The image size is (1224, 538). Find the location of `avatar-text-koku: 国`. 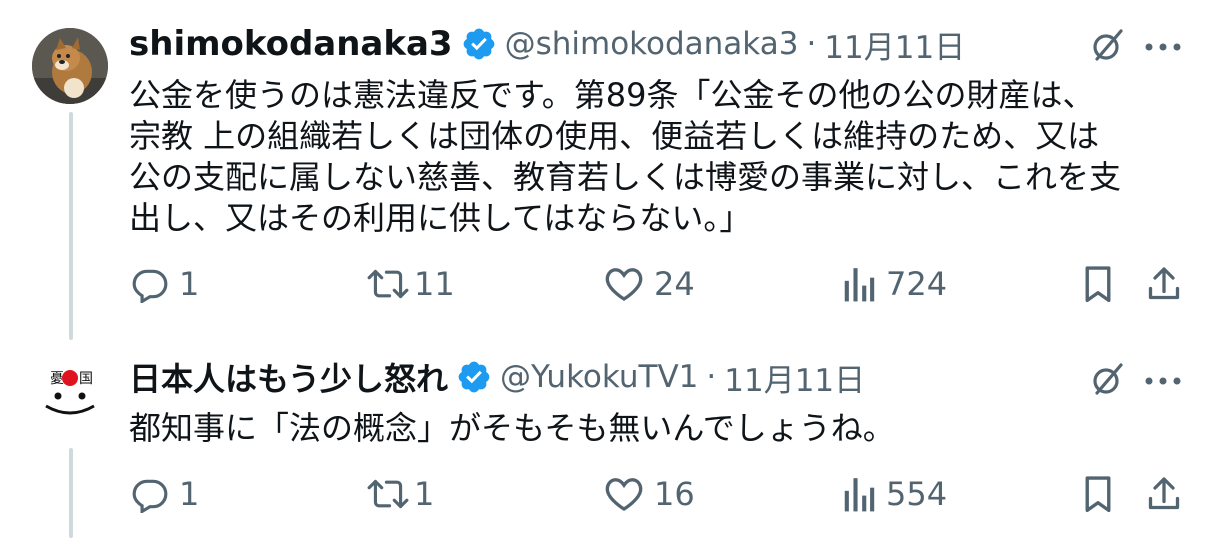

avatar-text-koku: 国 is located at coordinates (86, 379).